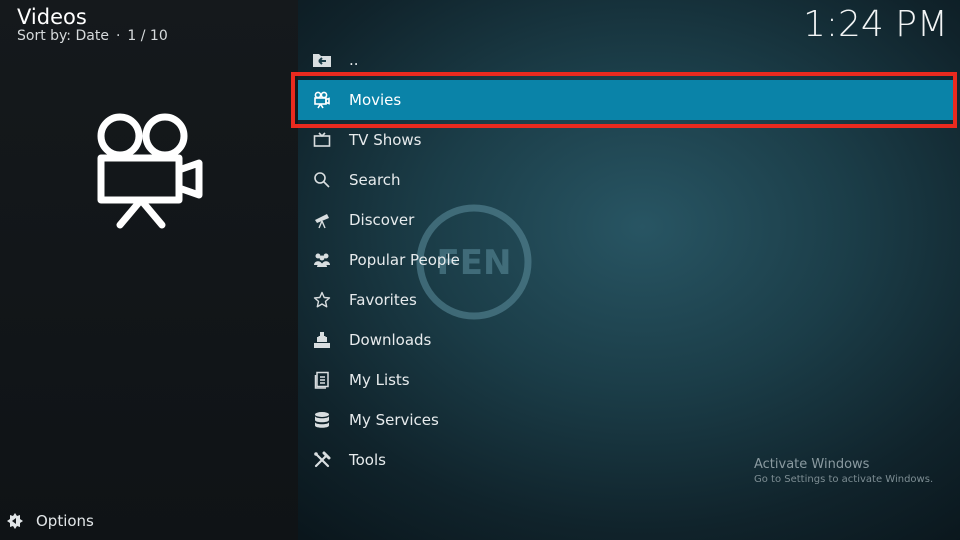  Describe the element at coordinates (322, 300) in the screenshot. I see `star-icon` at that location.